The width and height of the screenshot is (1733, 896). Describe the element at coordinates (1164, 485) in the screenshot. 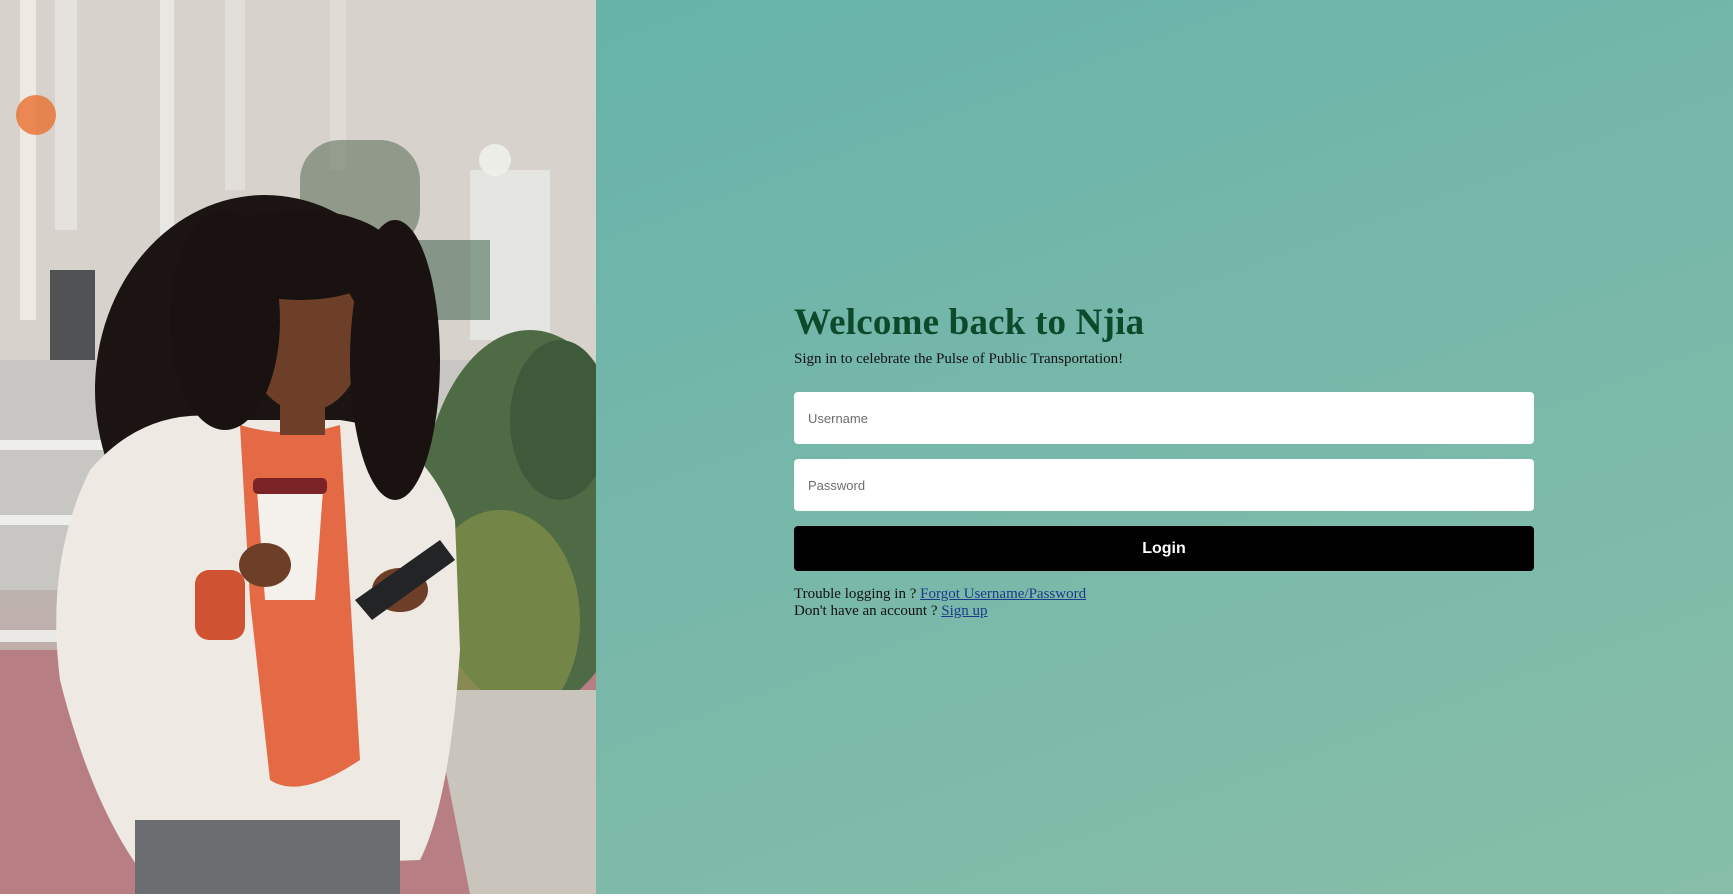

I see `password-input` at that location.